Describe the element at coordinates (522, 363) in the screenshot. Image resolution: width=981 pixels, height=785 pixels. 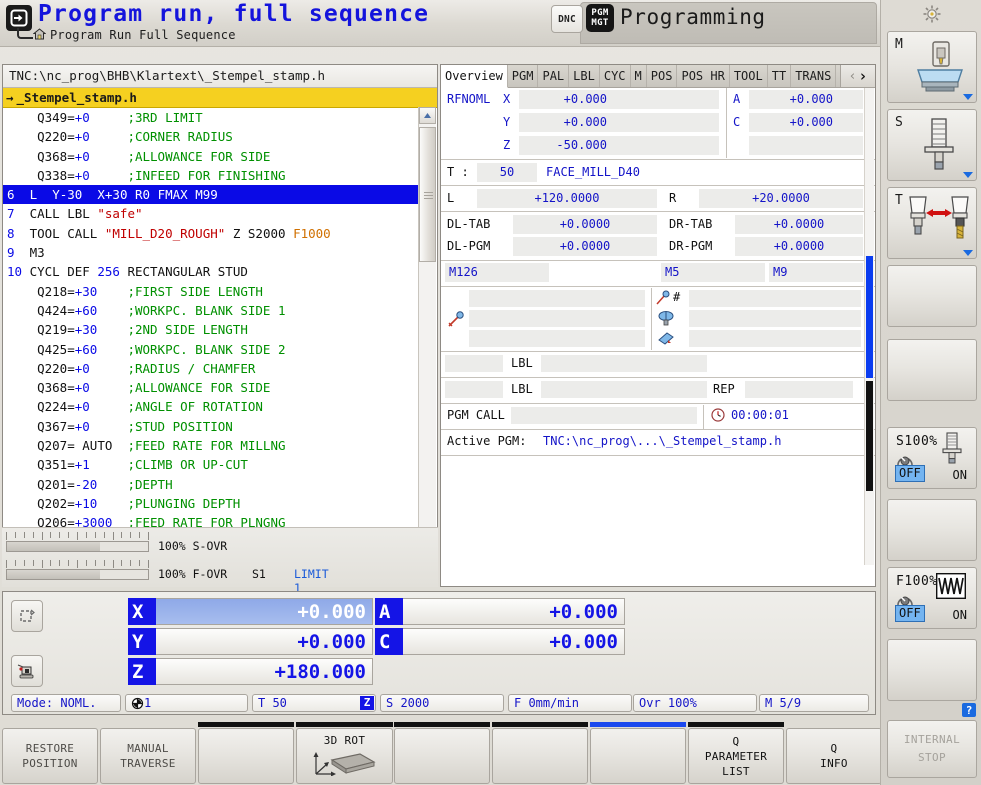
I see `lbl-1-label: LBL` at that location.